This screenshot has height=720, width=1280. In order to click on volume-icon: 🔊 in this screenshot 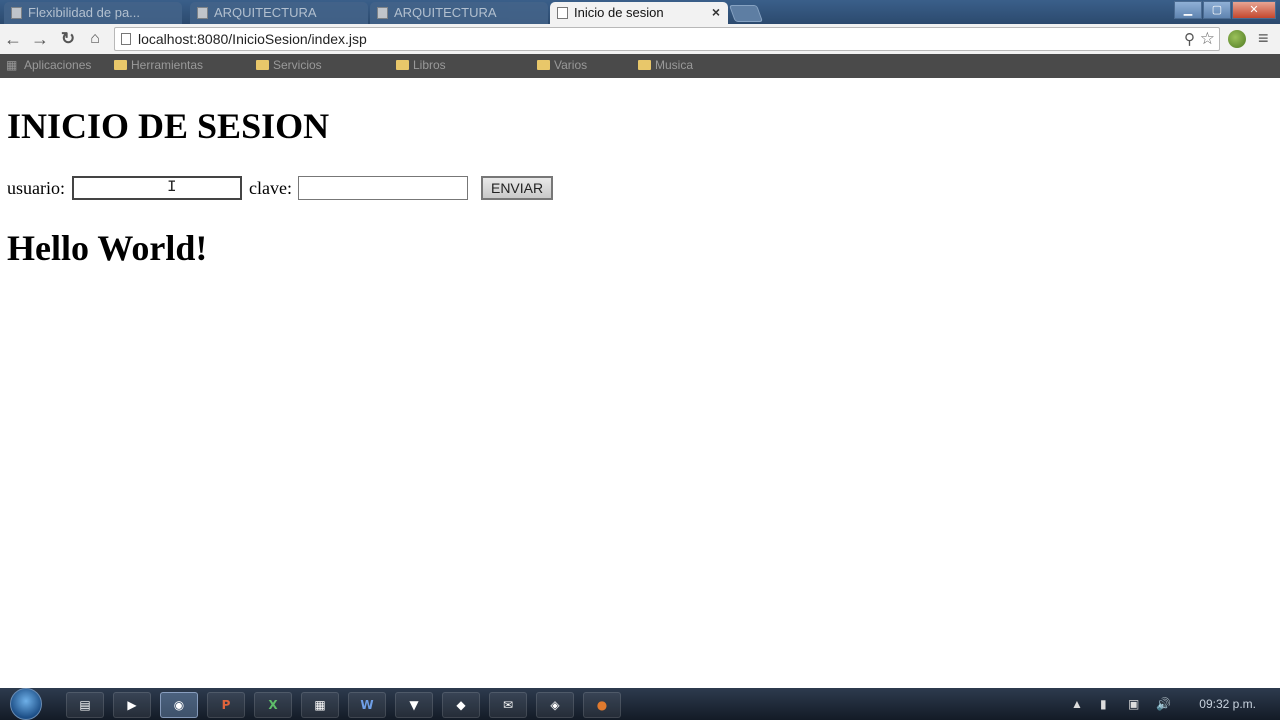, I will do `click(1163, 704)`.